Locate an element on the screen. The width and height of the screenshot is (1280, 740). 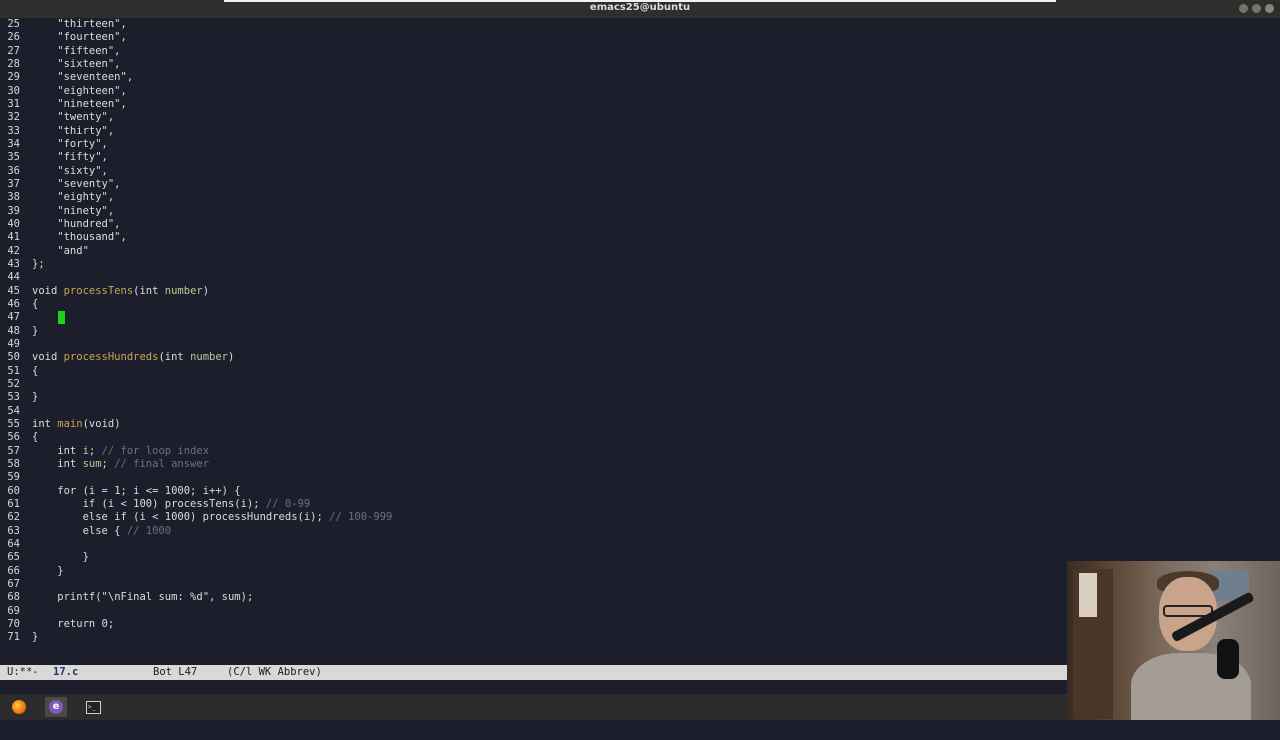
code-line: 40 "hundred", is located at coordinates (640, 224).